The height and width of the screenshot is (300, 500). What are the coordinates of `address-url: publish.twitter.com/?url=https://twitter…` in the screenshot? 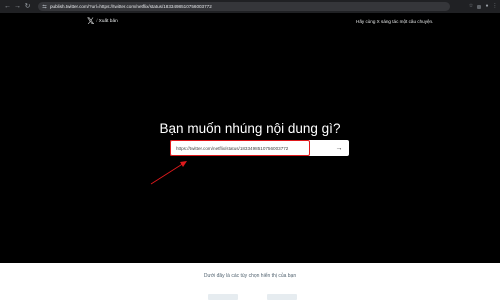 It's located at (131, 6).